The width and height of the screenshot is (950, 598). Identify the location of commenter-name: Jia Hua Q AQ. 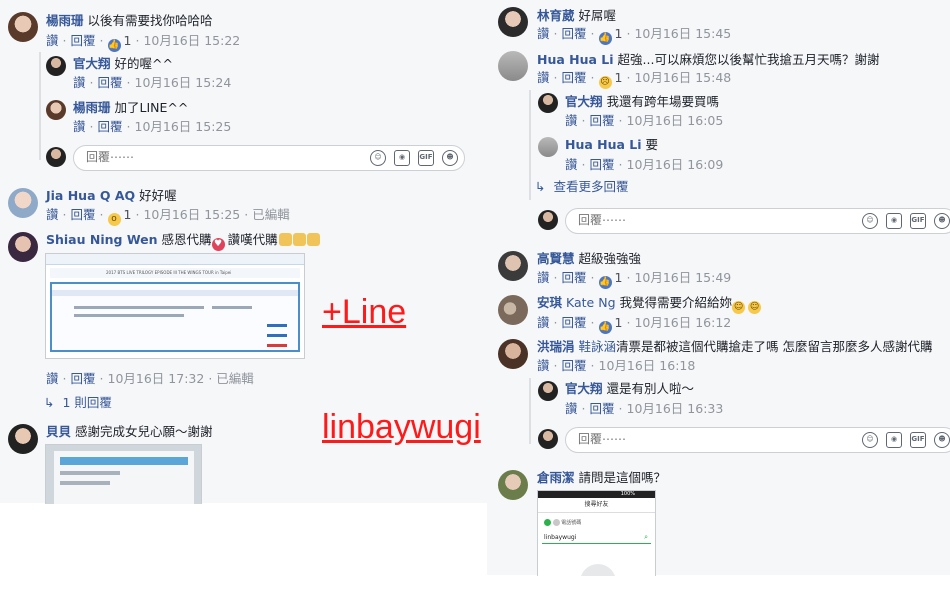
(90, 195).